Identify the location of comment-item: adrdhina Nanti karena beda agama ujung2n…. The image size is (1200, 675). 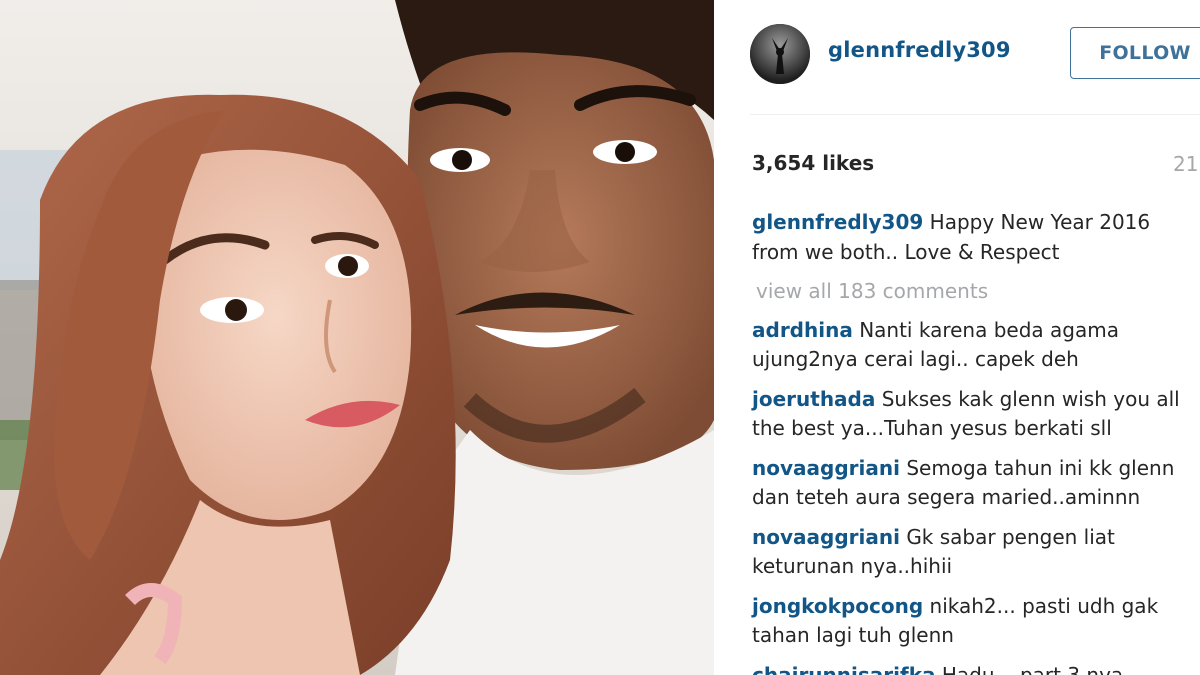
(972, 345).